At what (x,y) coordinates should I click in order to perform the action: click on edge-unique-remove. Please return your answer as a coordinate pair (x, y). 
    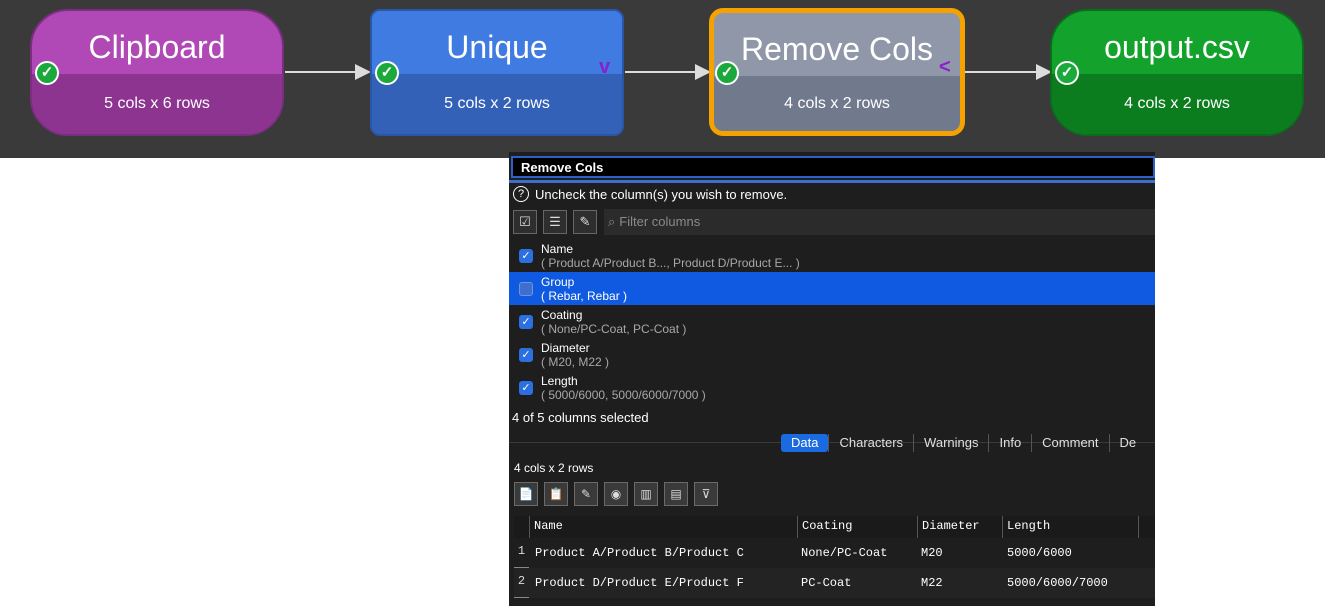
    Looking at the image, I should click on (661, 72).